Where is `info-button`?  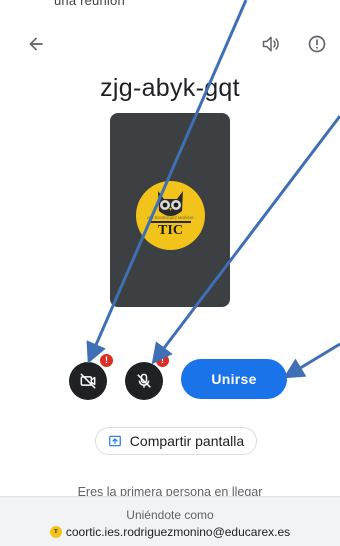 info-button is located at coordinates (317, 44).